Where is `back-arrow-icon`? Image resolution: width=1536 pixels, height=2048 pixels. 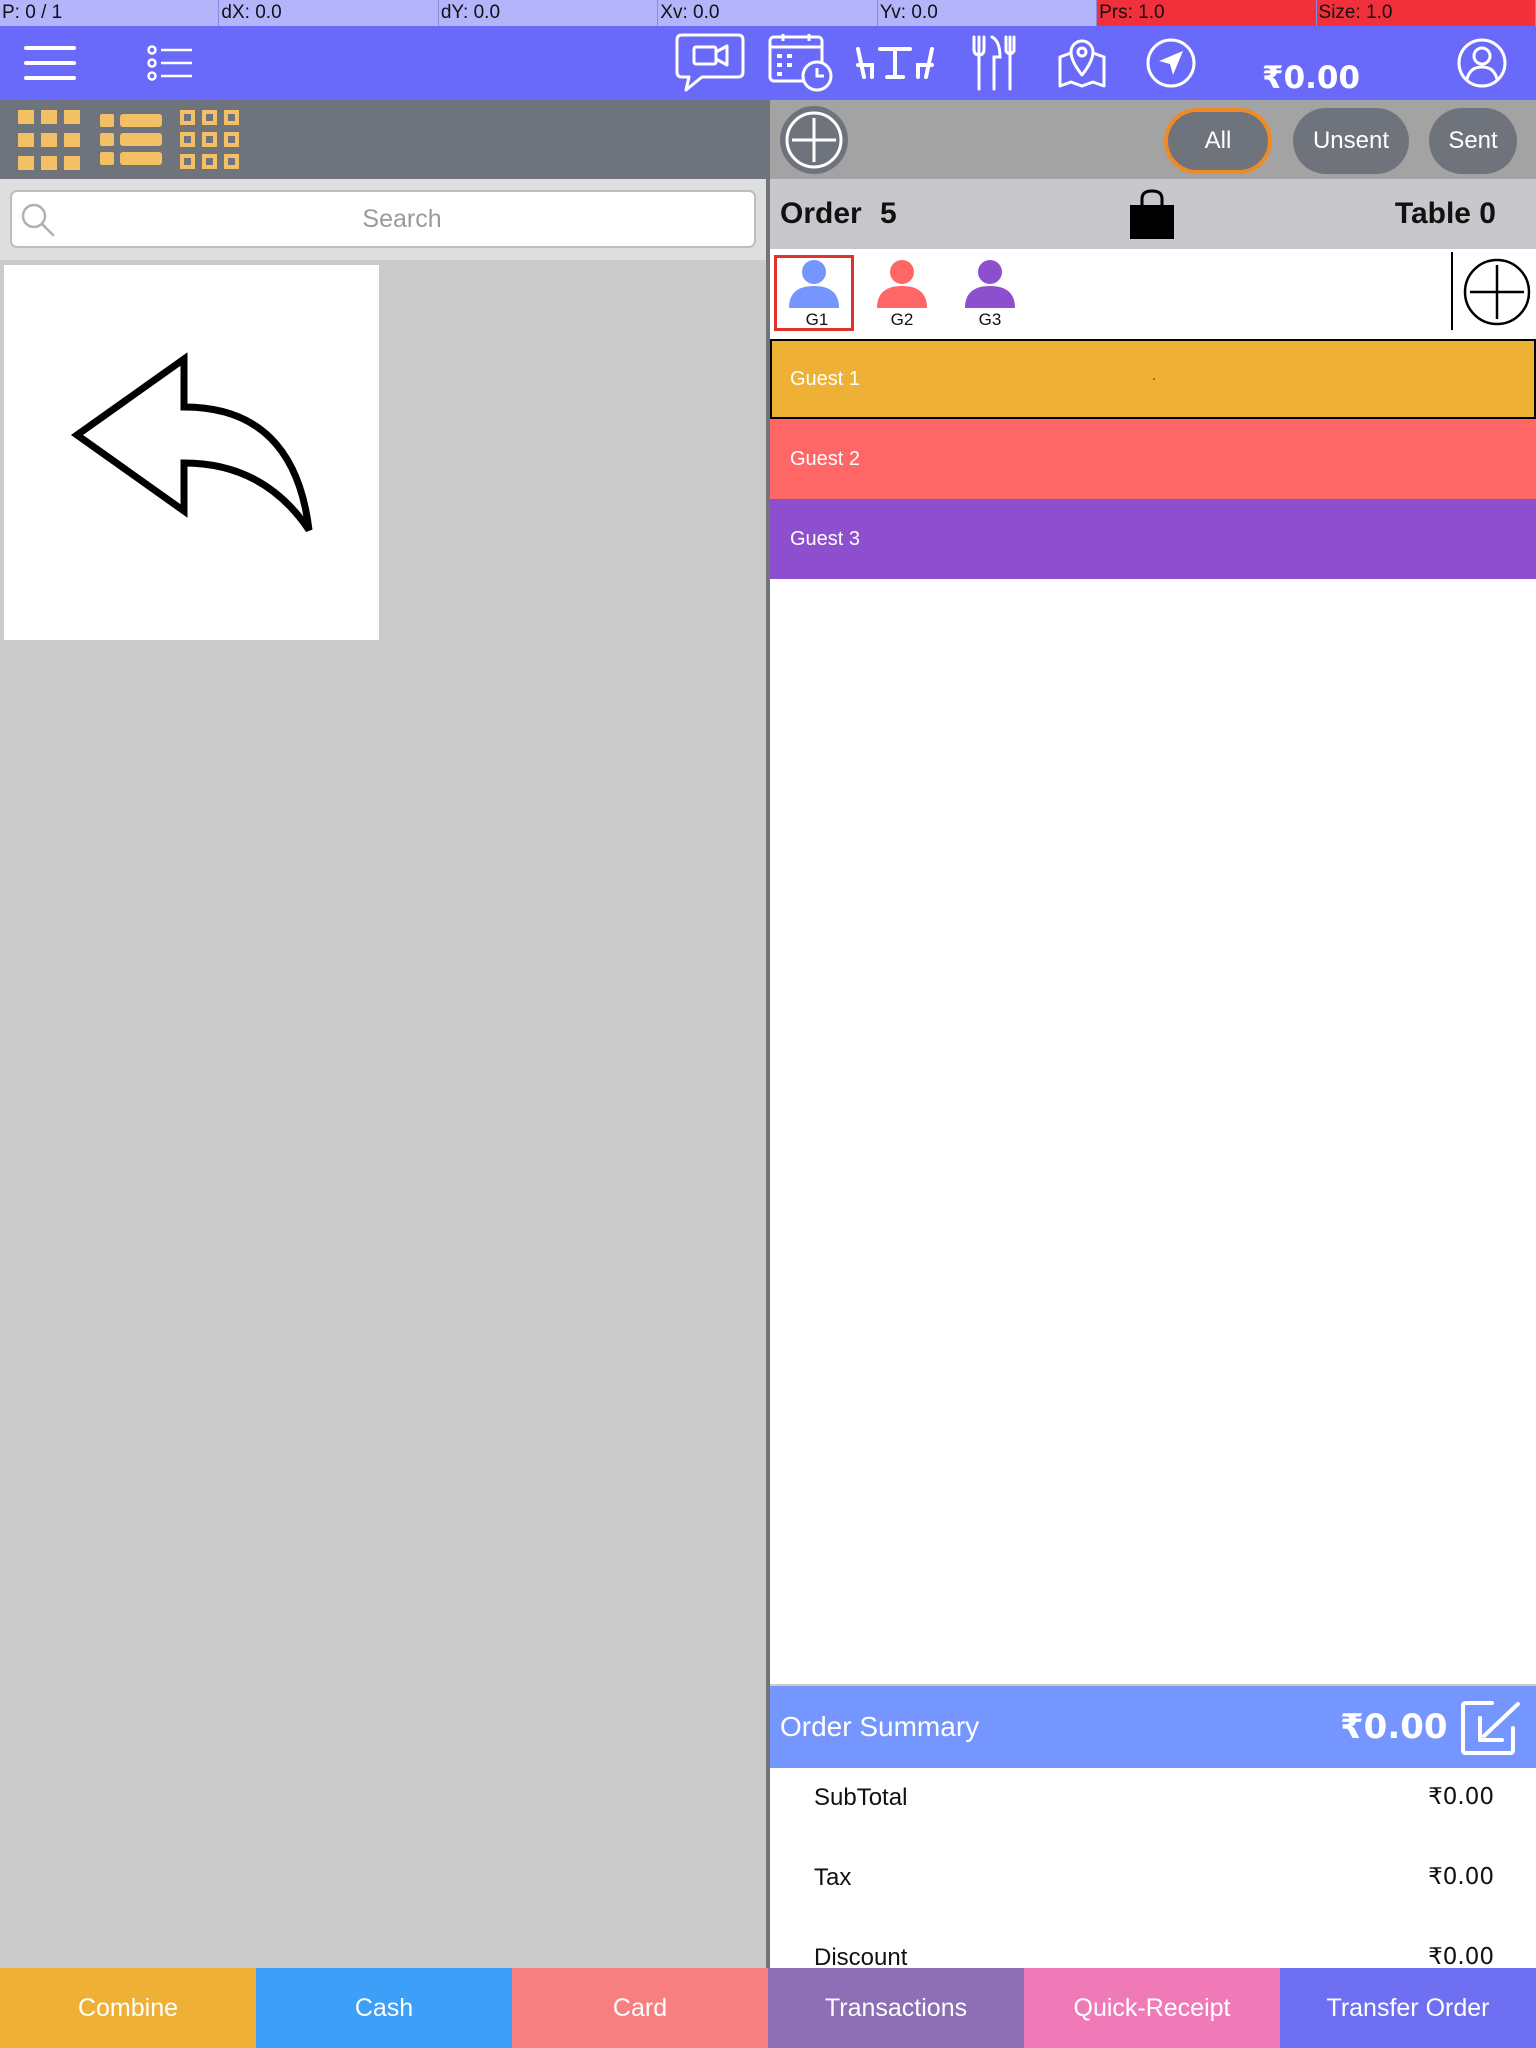 back-arrow-icon is located at coordinates (191, 442).